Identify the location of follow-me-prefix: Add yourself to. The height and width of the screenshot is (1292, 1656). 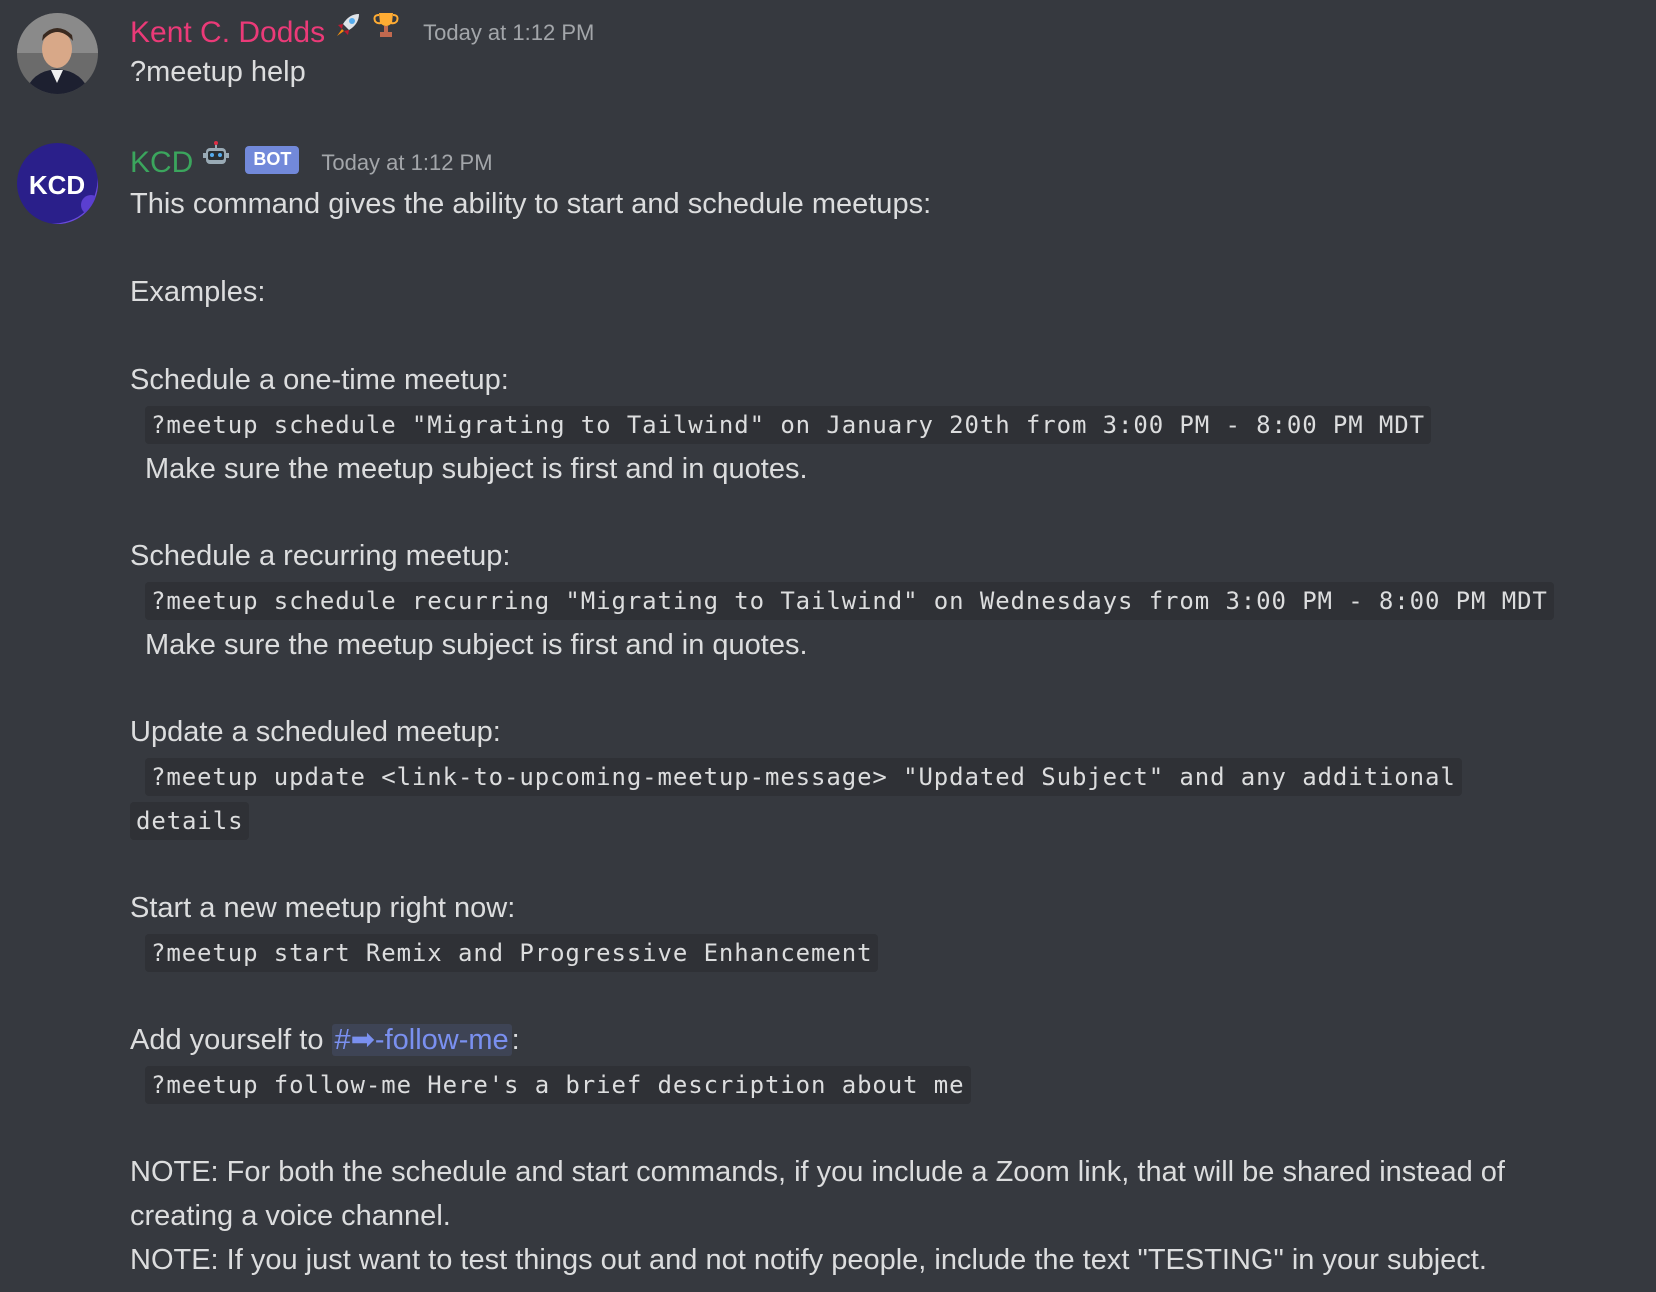
(231, 1040).